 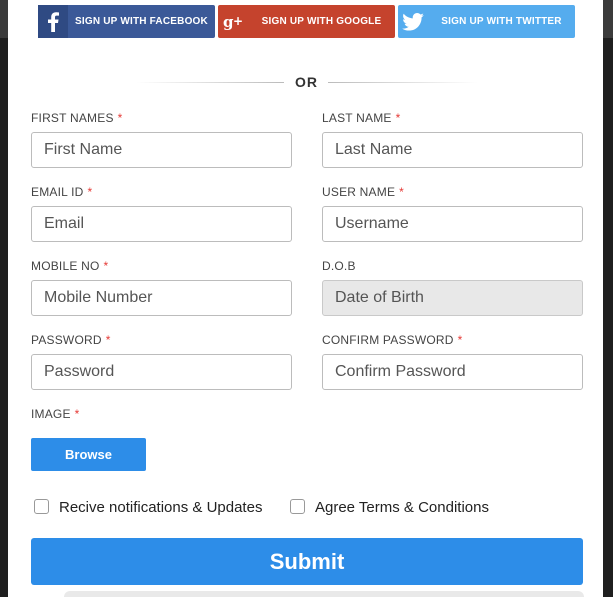 I want to click on terms-checkbox-label: Agree Terms & Conditions, so click(x=402, y=507).